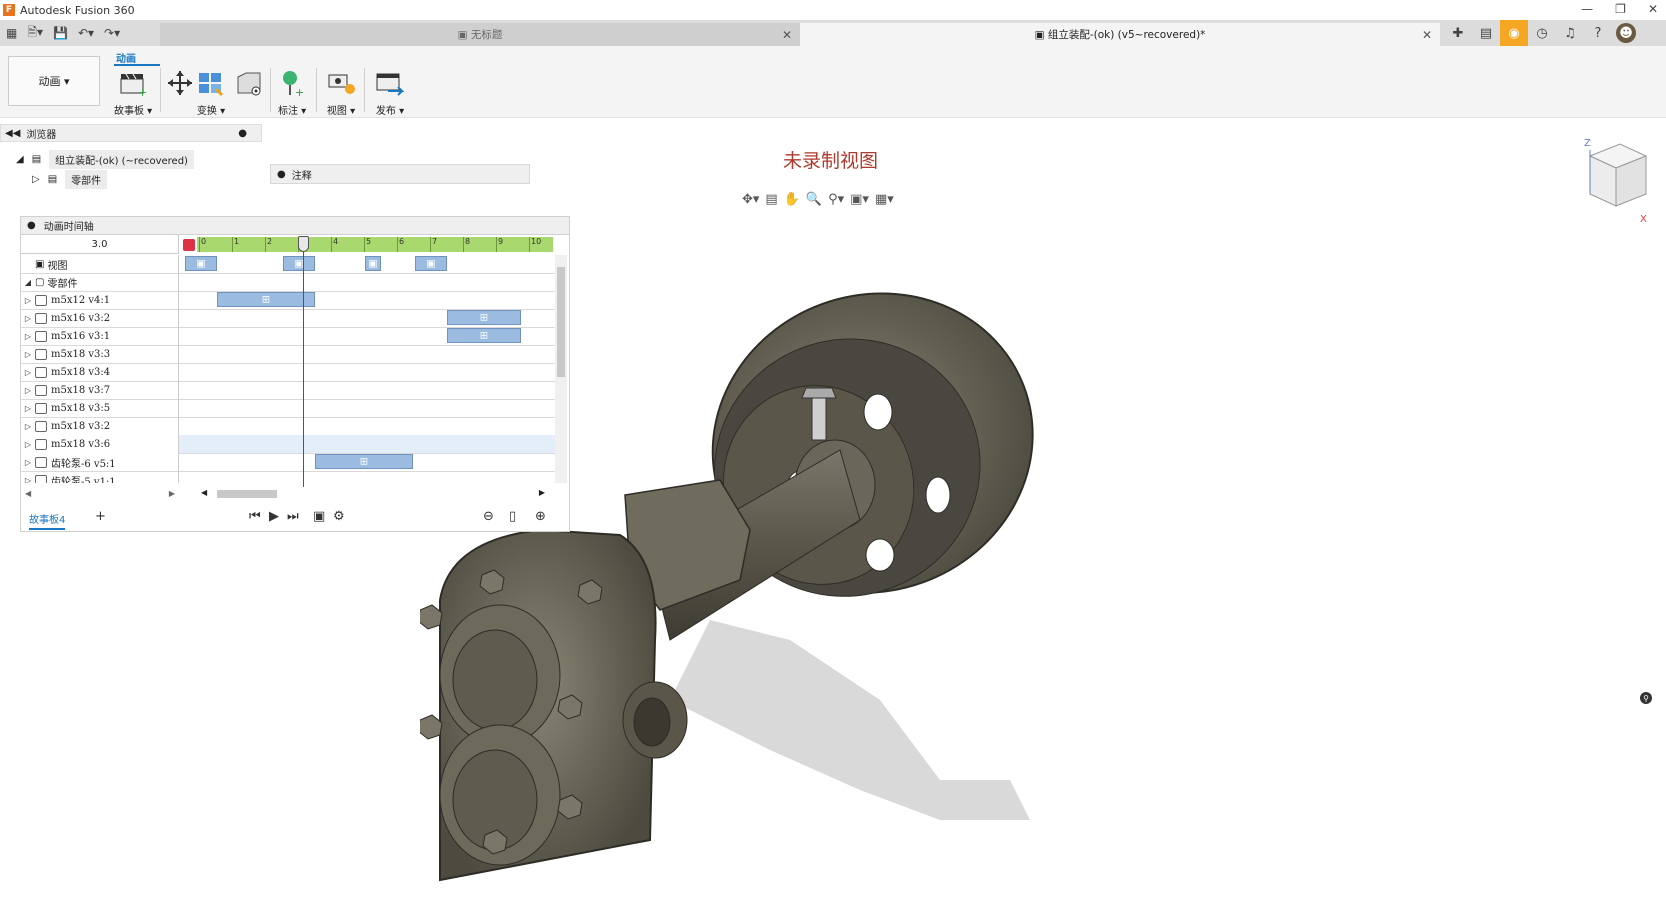 The height and width of the screenshot is (907, 1666). Describe the element at coordinates (47, 520) in the screenshot. I see `storyboard-tab: 故事板4` at that location.